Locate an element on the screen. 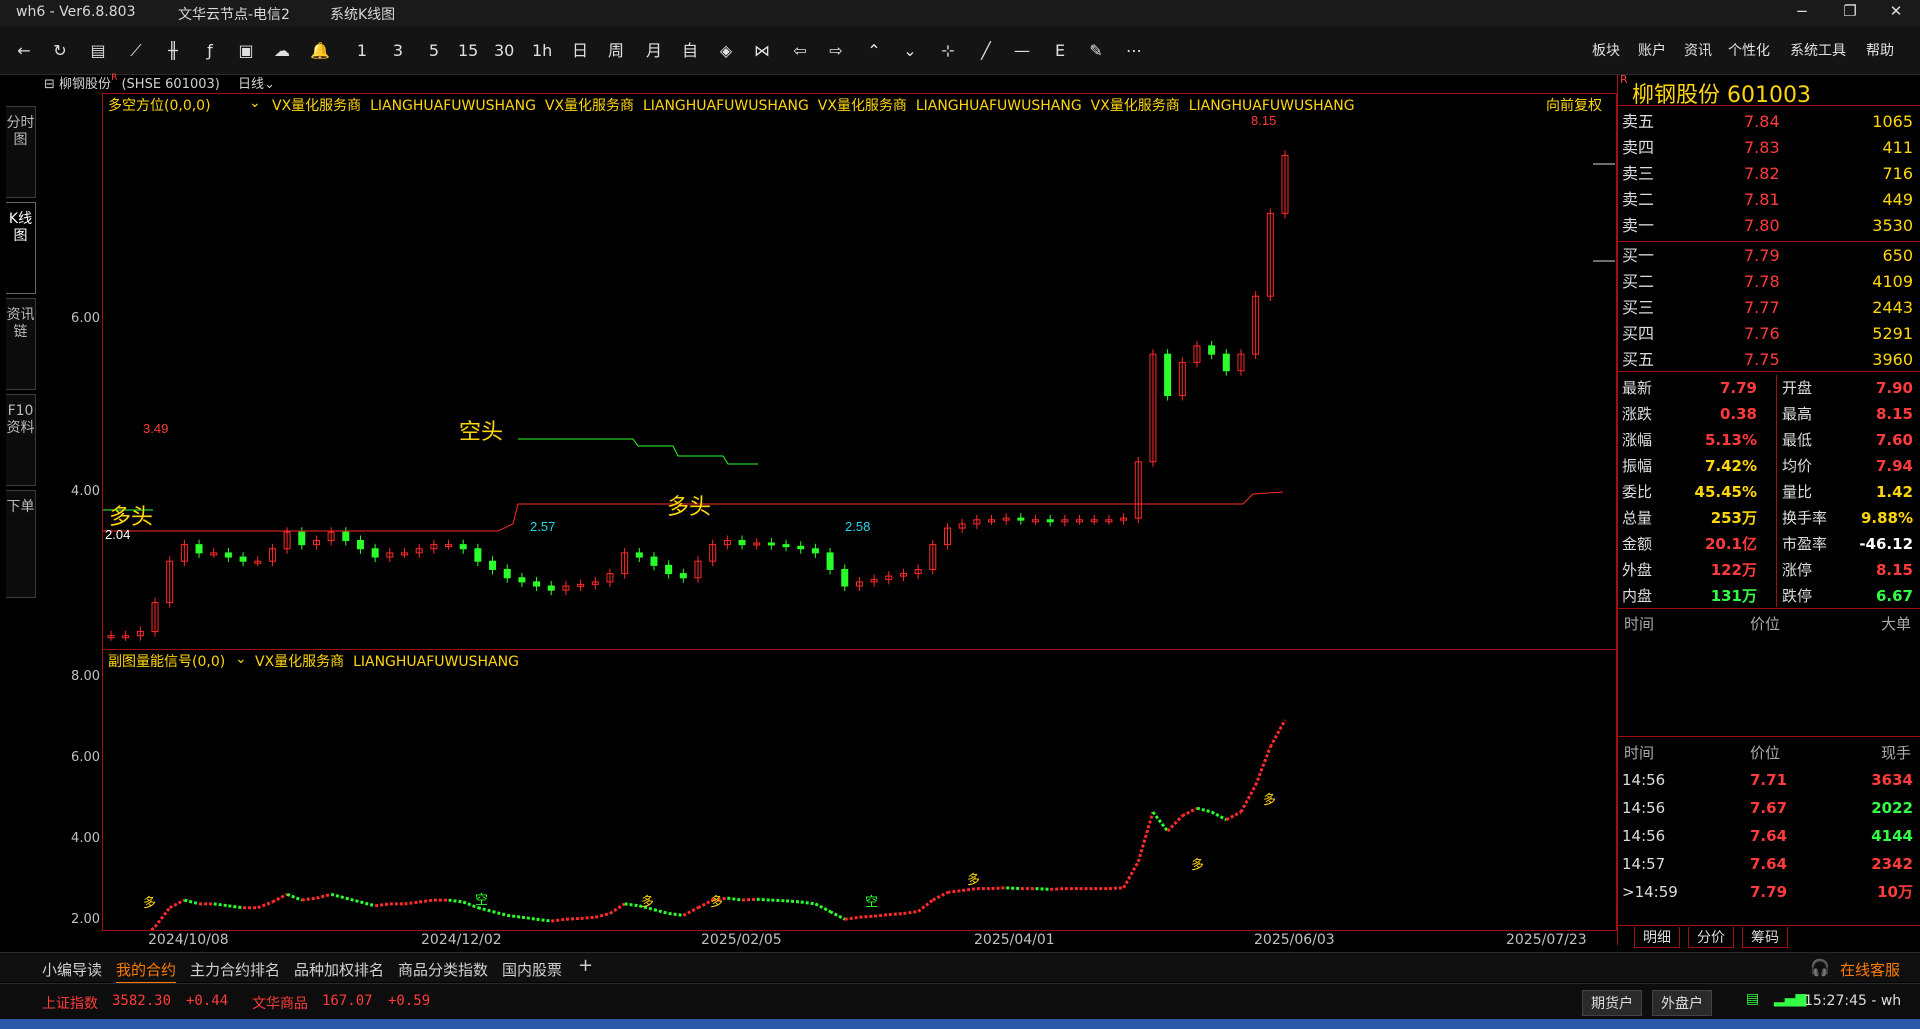  period-1h: 1h is located at coordinates (542, 51).